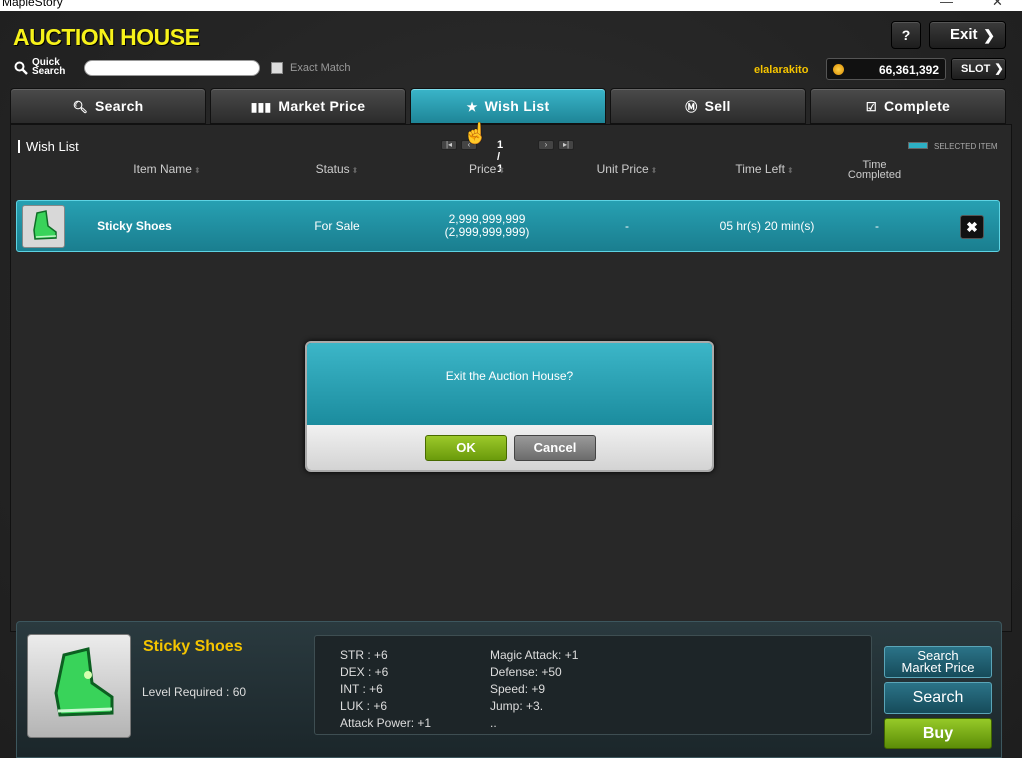 The height and width of the screenshot is (758, 1022). I want to click on stat-line: Attack Power: +1, so click(386, 723).